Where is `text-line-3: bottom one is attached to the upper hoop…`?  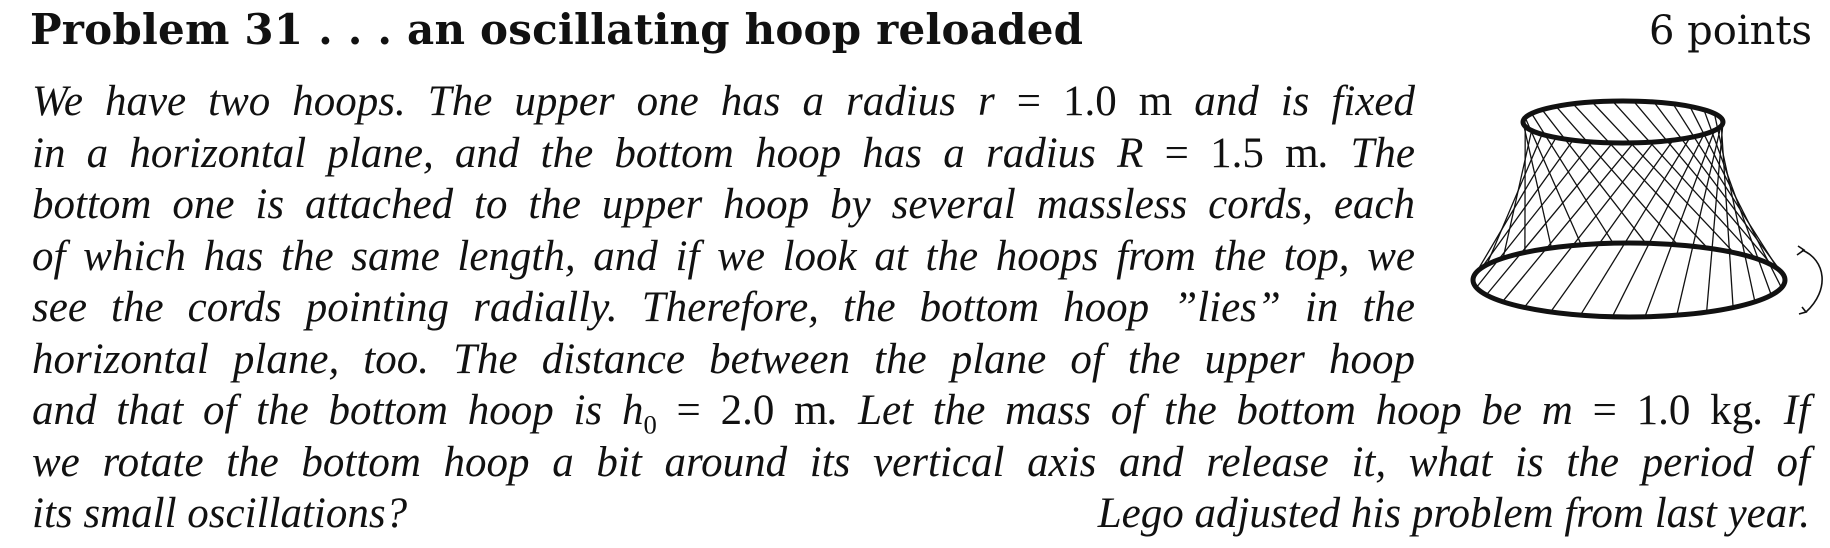 text-line-3: bottom one is attached to the upper hoop… is located at coordinates (723, 204).